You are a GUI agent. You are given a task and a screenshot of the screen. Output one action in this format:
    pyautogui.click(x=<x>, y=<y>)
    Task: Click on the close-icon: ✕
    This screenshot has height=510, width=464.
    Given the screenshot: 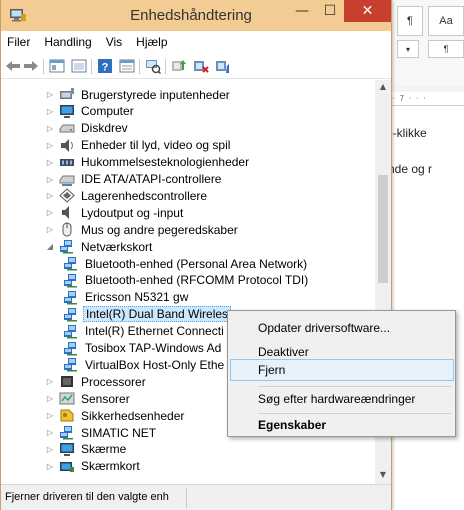 What is the action you would take?
    pyautogui.click(x=367, y=11)
    